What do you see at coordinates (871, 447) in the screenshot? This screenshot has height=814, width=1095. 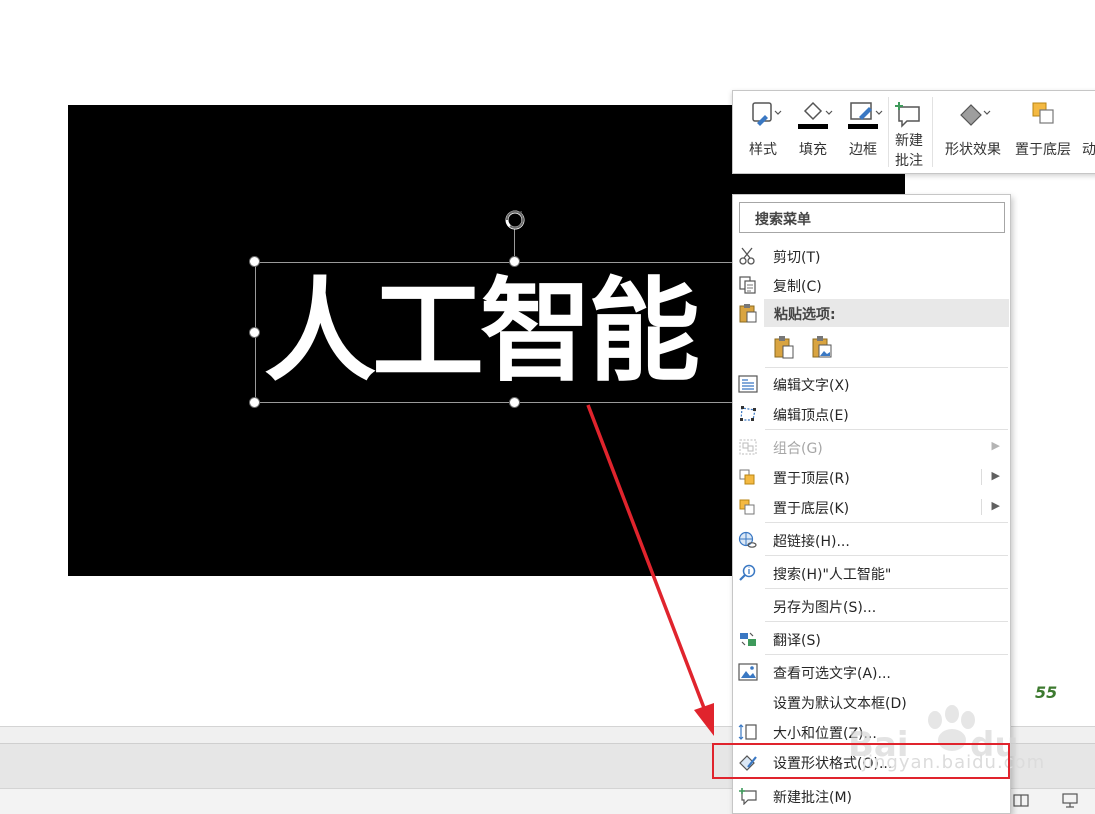 I see `menu-item-group: 组合(G) ▶` at bounding box center [871, 447].